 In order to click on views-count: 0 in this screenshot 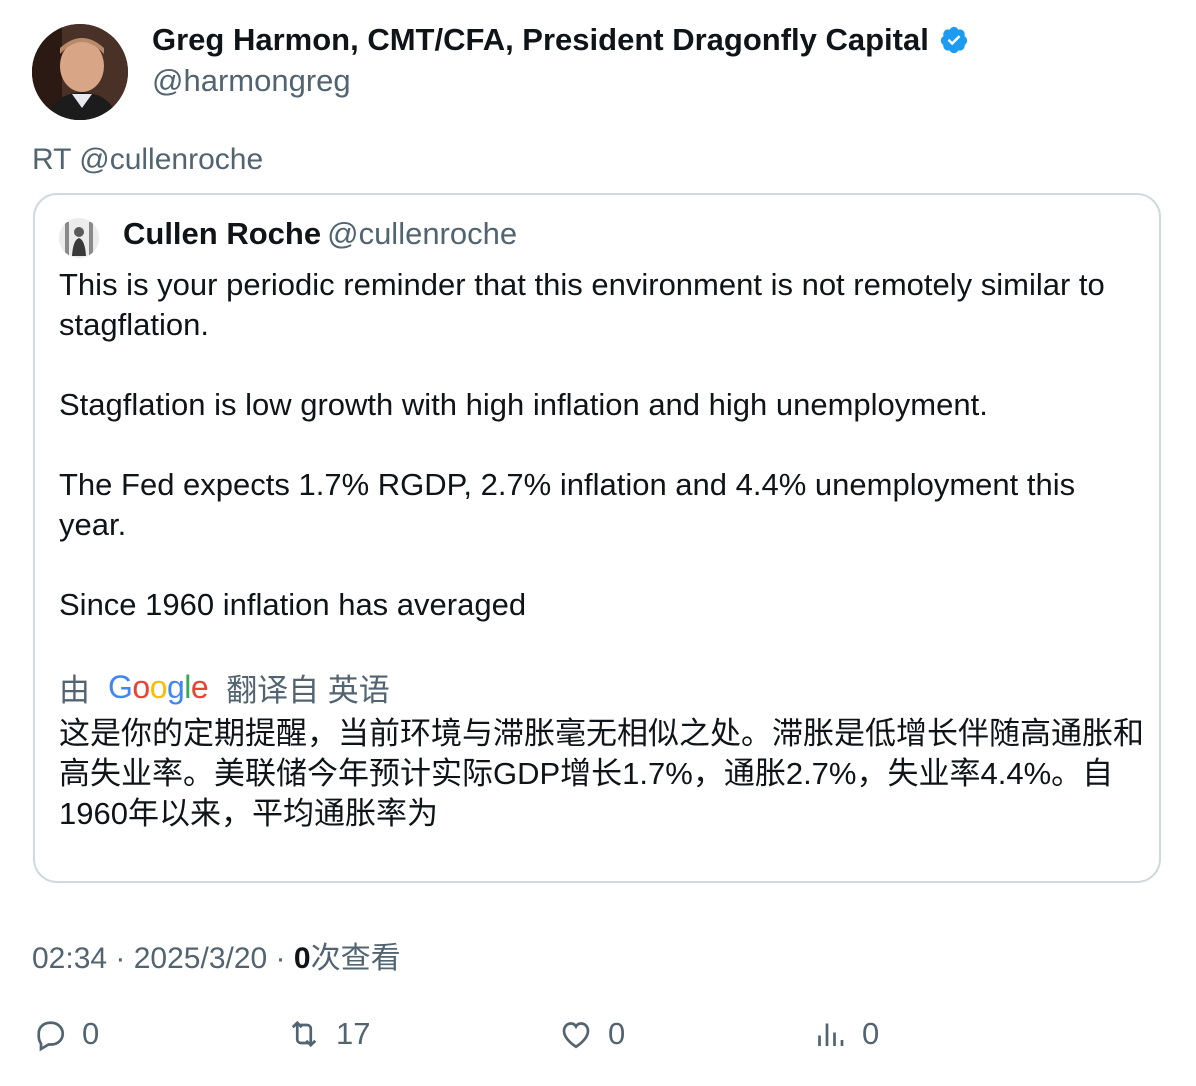, I will do `click(302, 958)`.